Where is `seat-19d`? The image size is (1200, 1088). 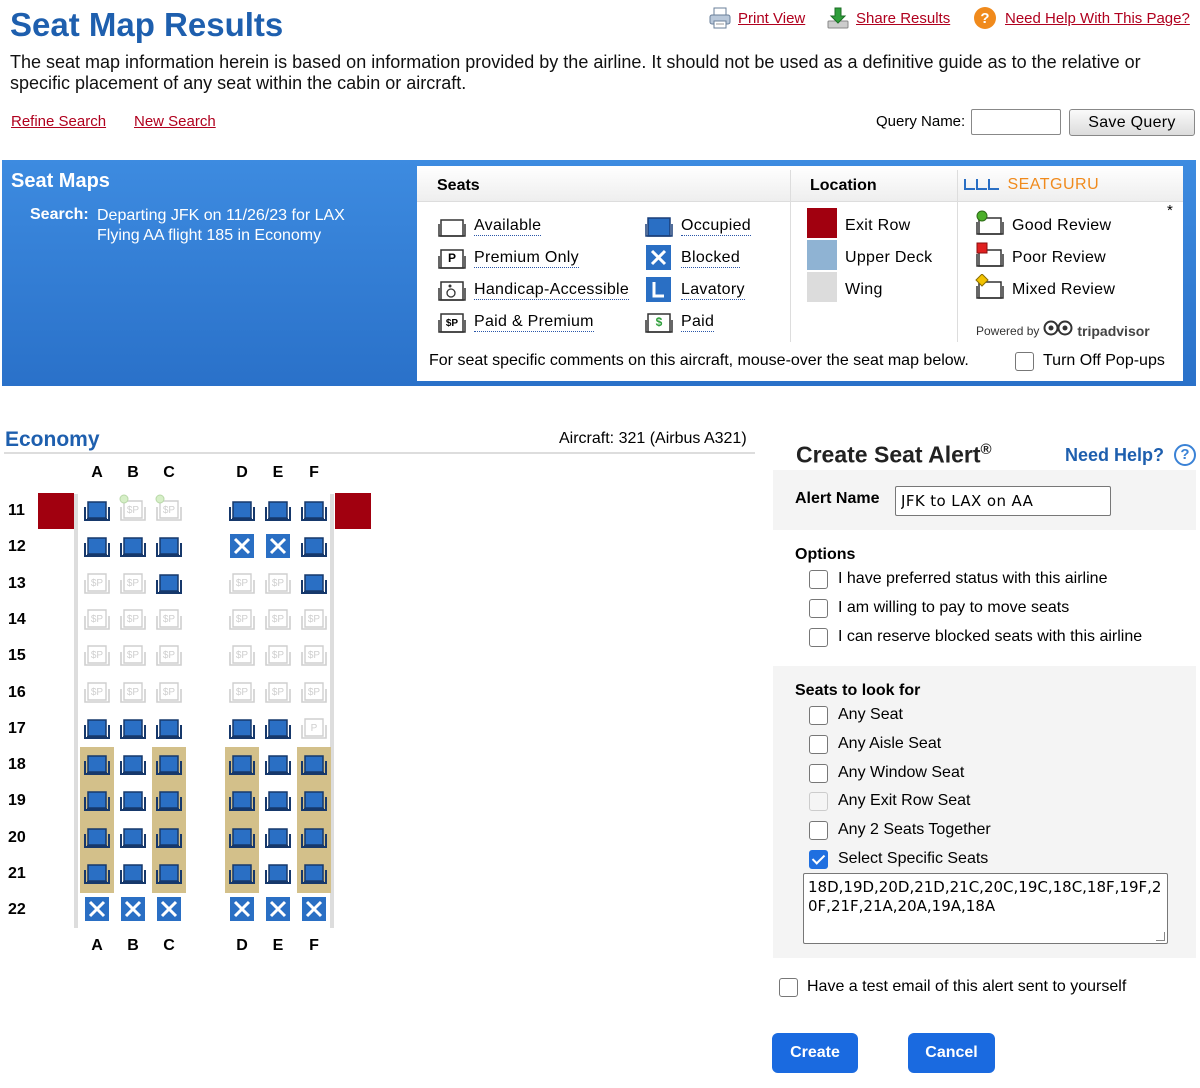 seat-19d is located at coordinates (242, 802).